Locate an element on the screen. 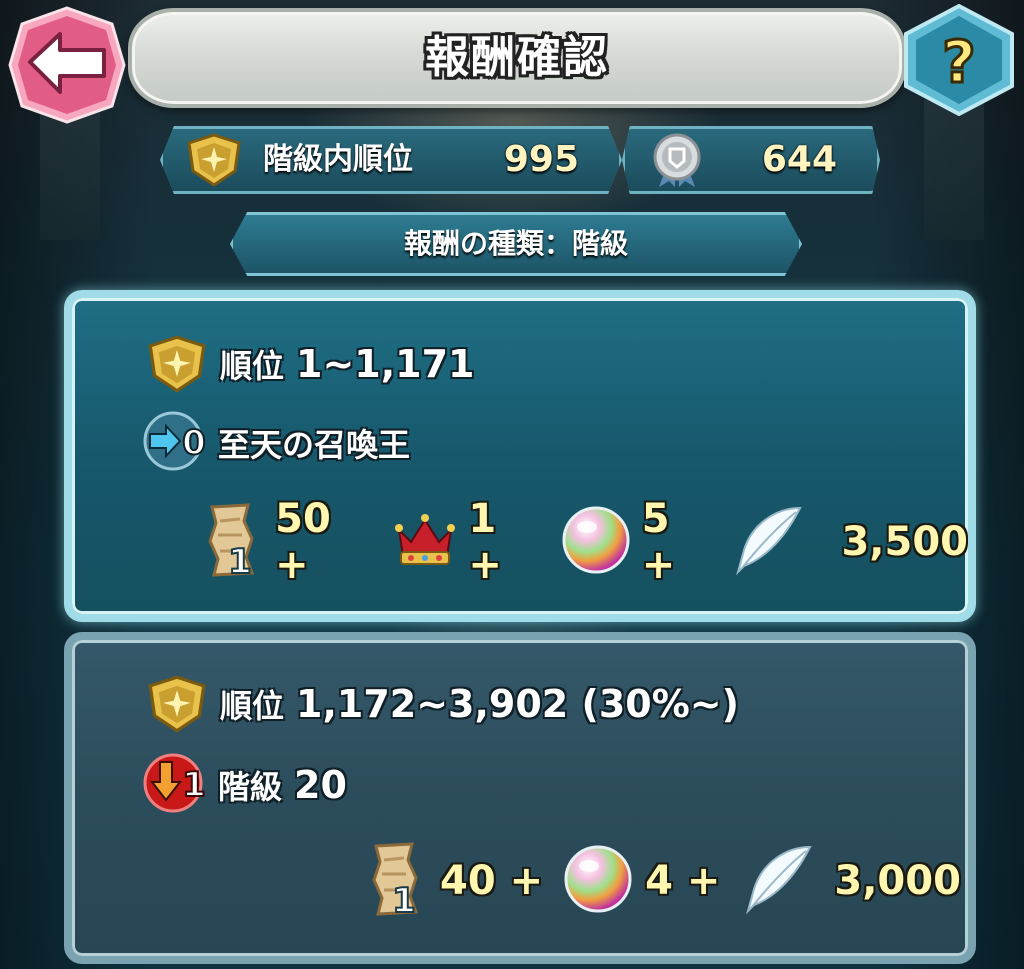  tier-status-label: 階級 is located at coordinates (250, 787).